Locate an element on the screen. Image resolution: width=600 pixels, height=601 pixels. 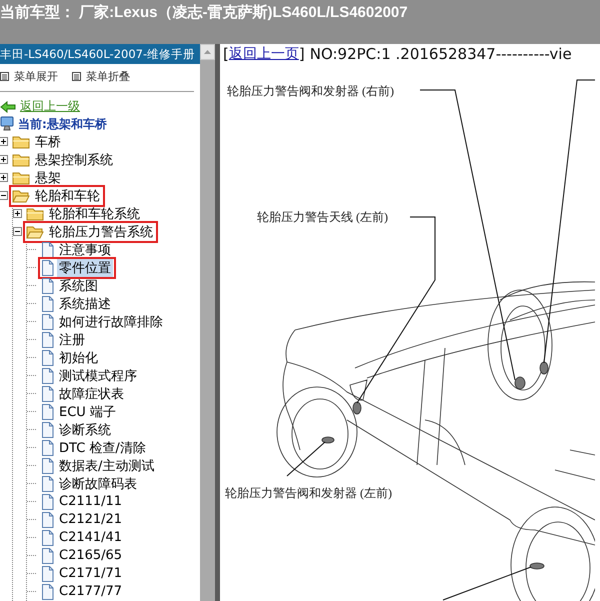
tree-item: 如何进行故障排除 is located at coordinates (111, 321).